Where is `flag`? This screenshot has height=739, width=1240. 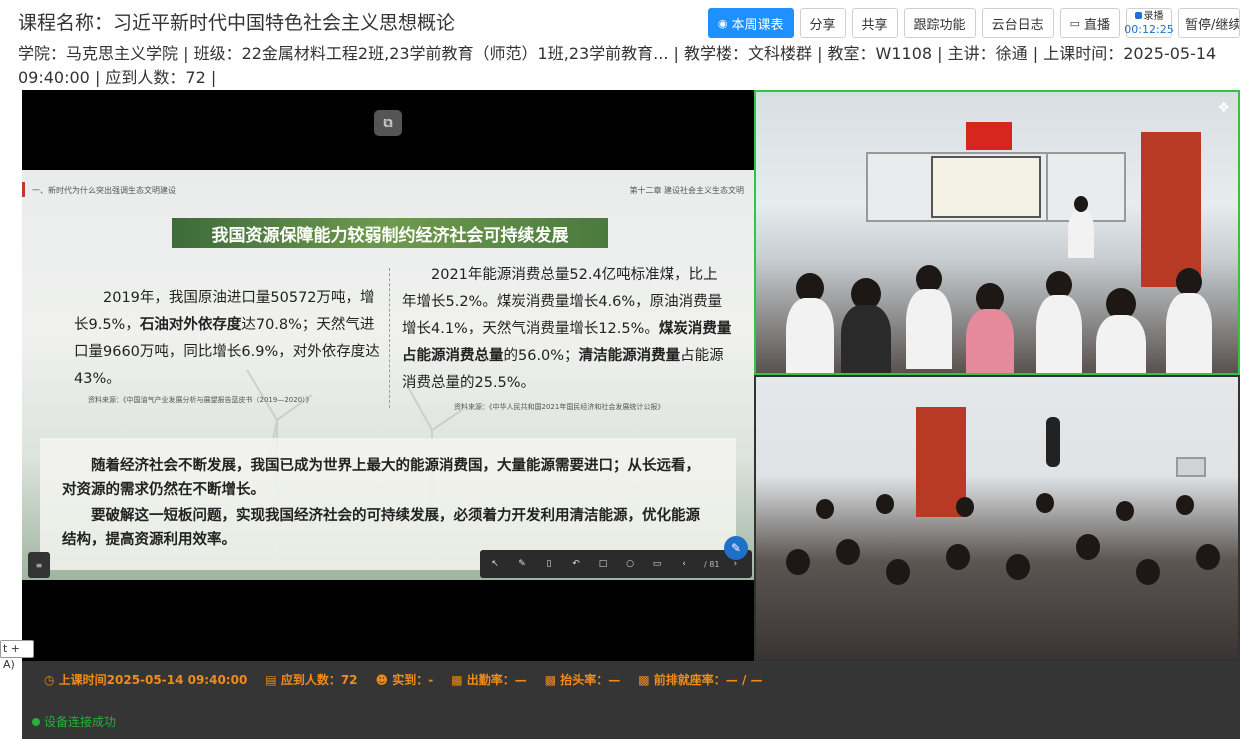 flag is located at coordinates (989, 136).